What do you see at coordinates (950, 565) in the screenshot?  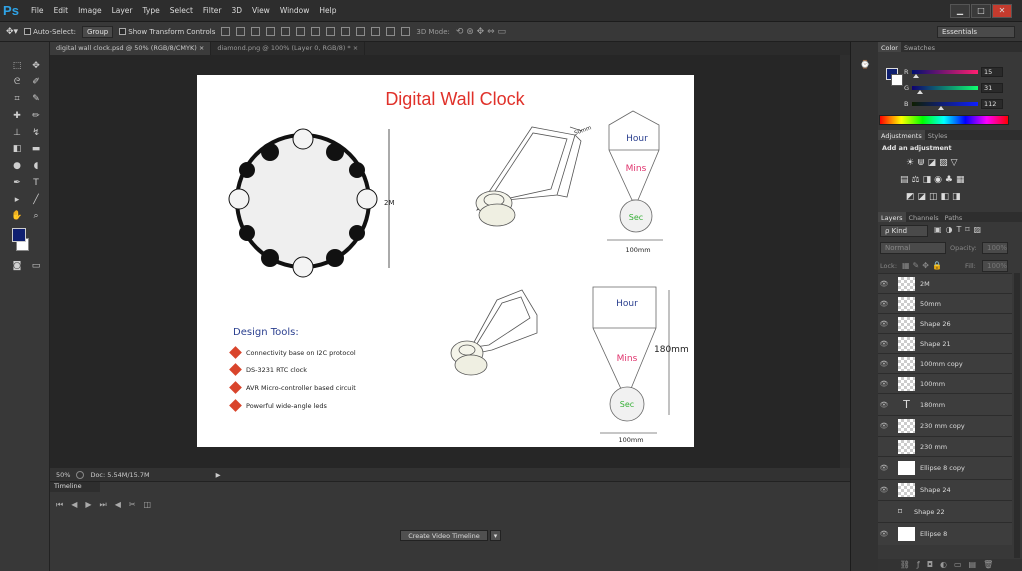 I see `layers-footer-icons: ⛓ƒ◘◐▭▤🗑` at bounding box center [950, 565].